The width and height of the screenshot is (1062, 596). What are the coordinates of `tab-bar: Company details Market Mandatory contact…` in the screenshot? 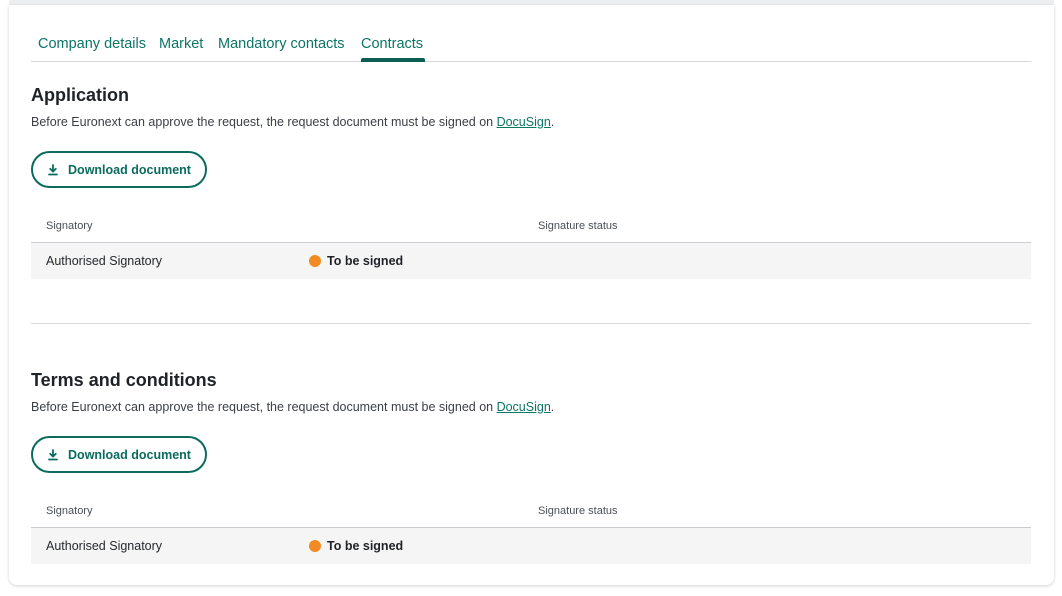 It's located at (531, 33).